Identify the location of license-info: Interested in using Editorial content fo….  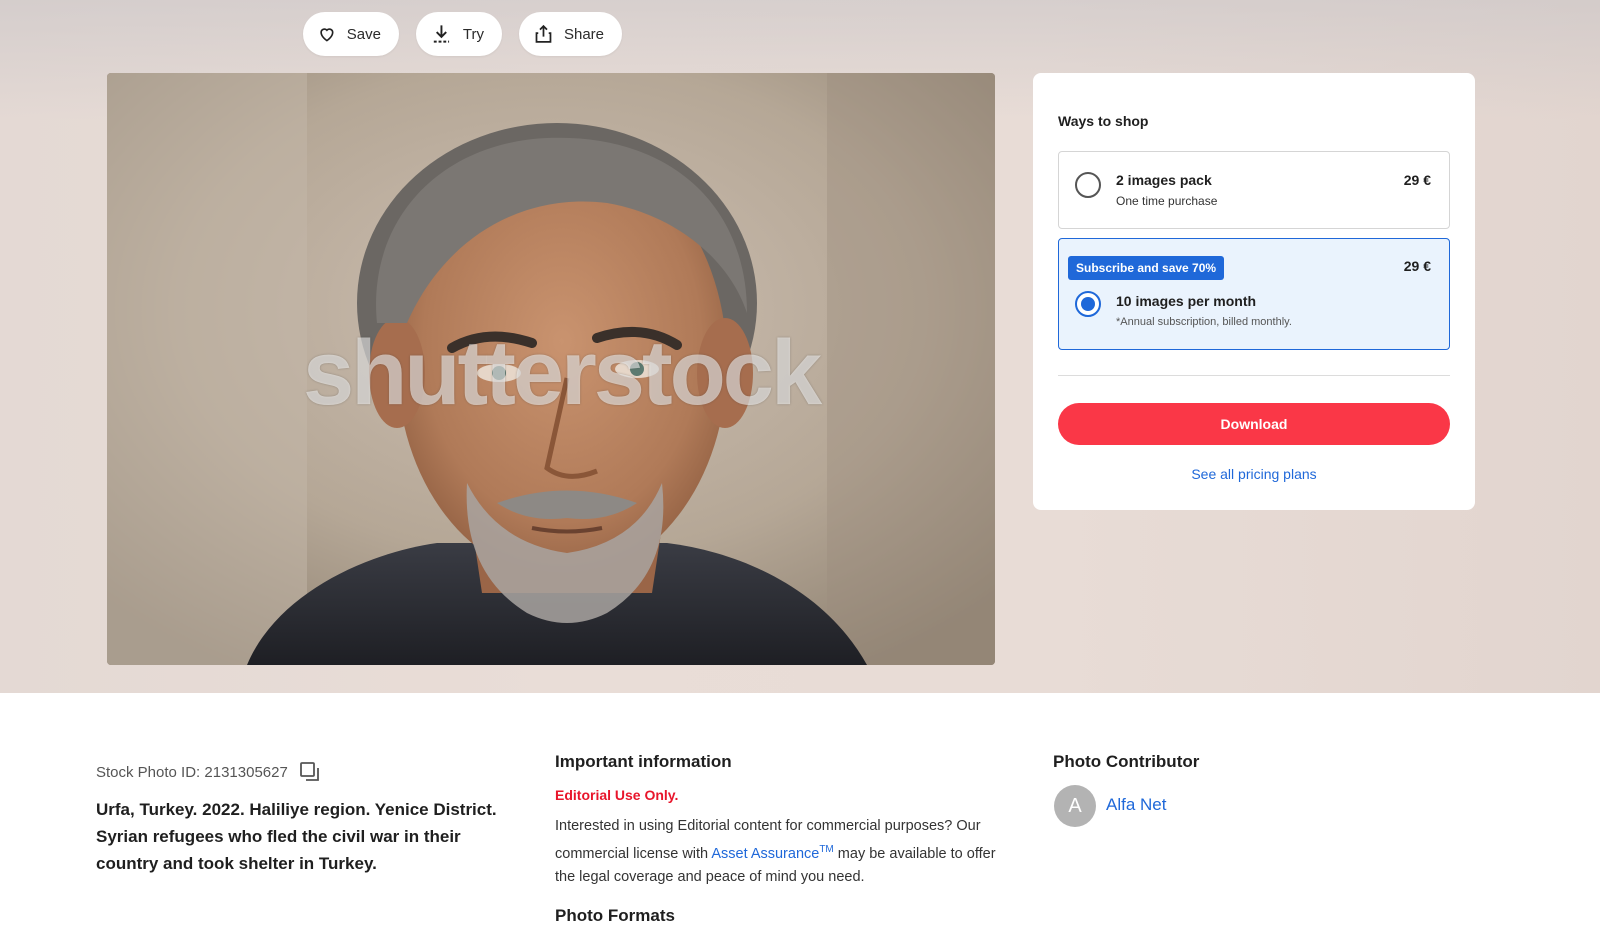
(782, 852).